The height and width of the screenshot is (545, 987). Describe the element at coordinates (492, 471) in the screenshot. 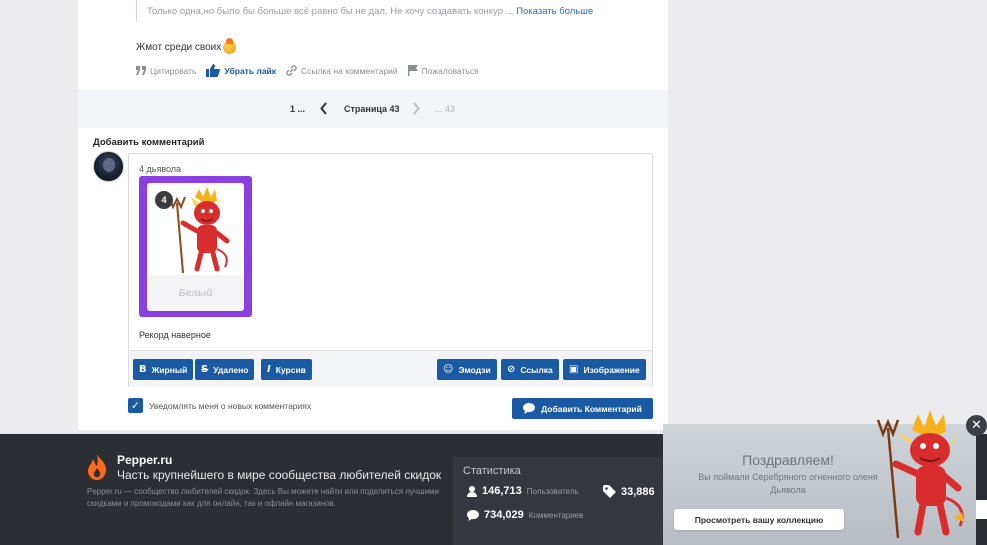

I see `stats-title: Статистика` at that location.